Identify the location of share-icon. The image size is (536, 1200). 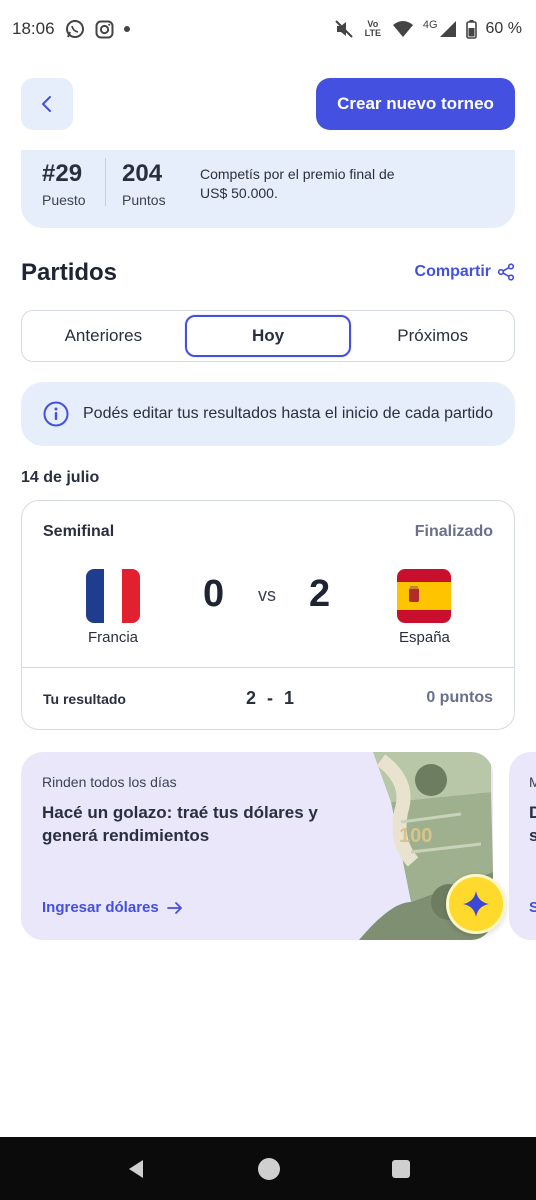
(506, 272).